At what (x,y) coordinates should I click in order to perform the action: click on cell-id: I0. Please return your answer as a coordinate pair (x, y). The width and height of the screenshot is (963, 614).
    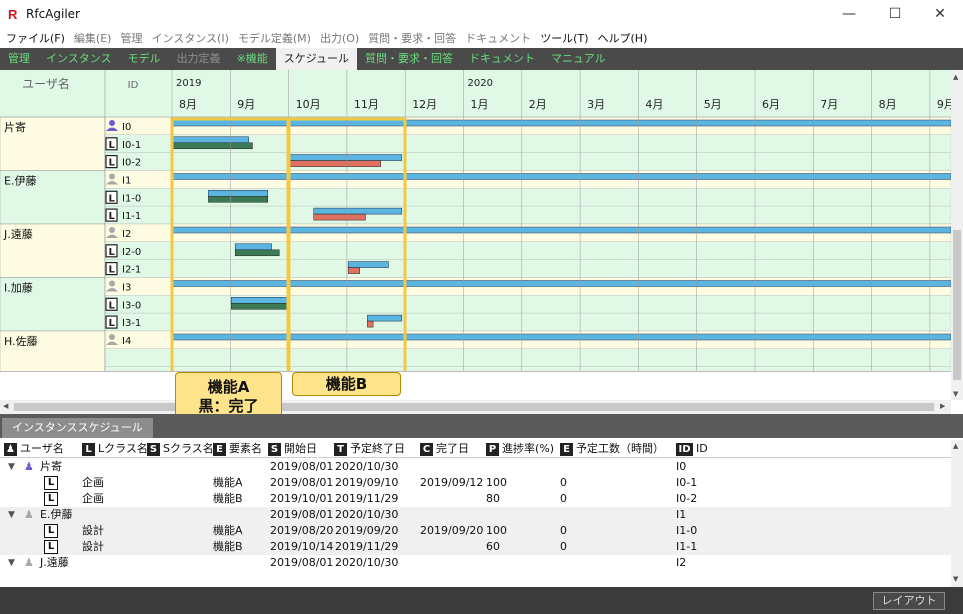
    Looking at the image, I should click on (681, 466).